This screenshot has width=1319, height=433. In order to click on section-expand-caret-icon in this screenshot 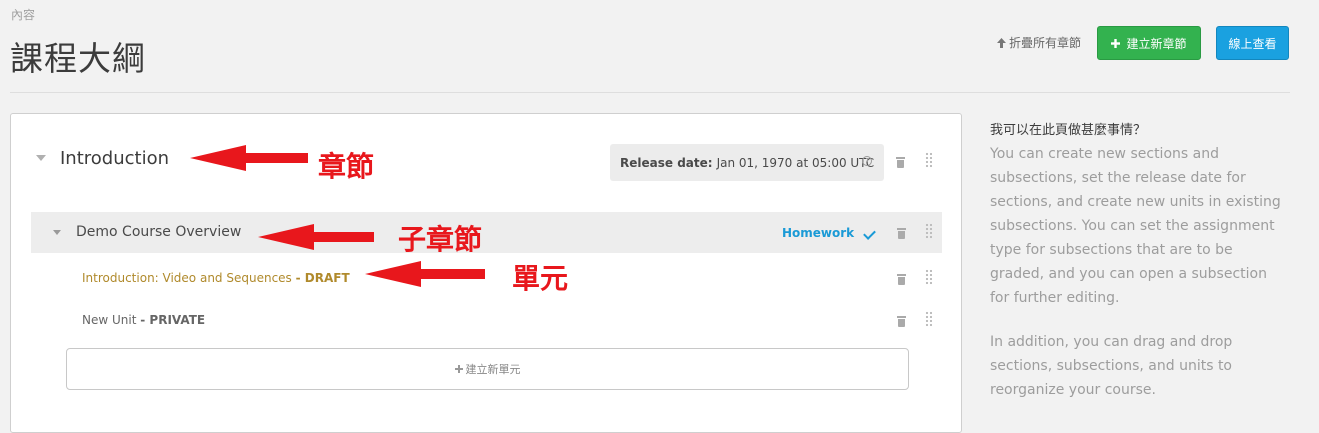, I will do `click(41, 158)`.